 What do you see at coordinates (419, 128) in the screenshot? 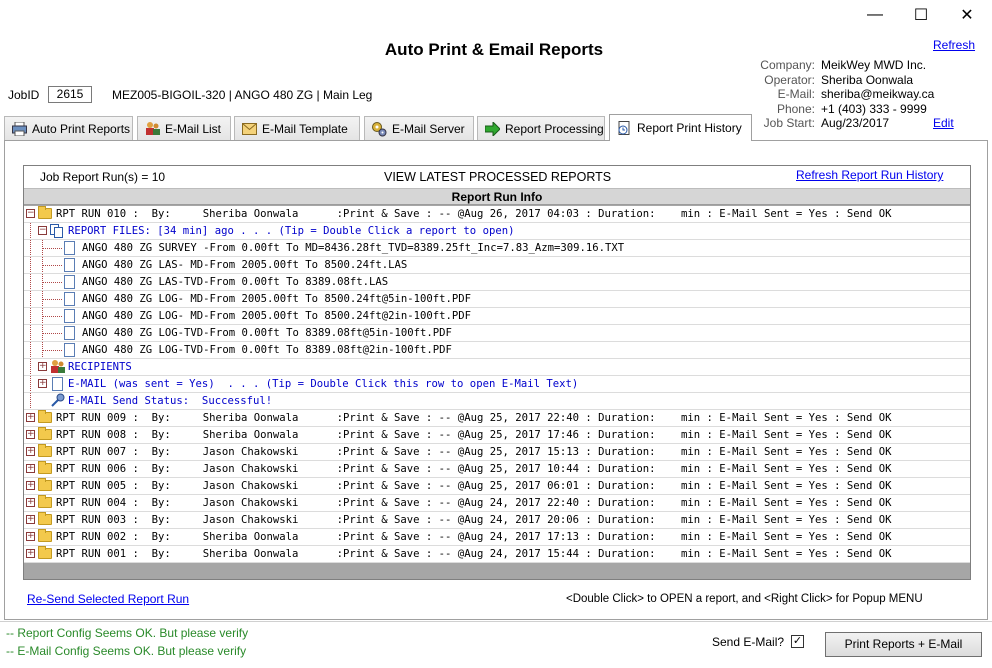
I see `tab-email-server: E-Mail Server` at bounding box center [419, 128].